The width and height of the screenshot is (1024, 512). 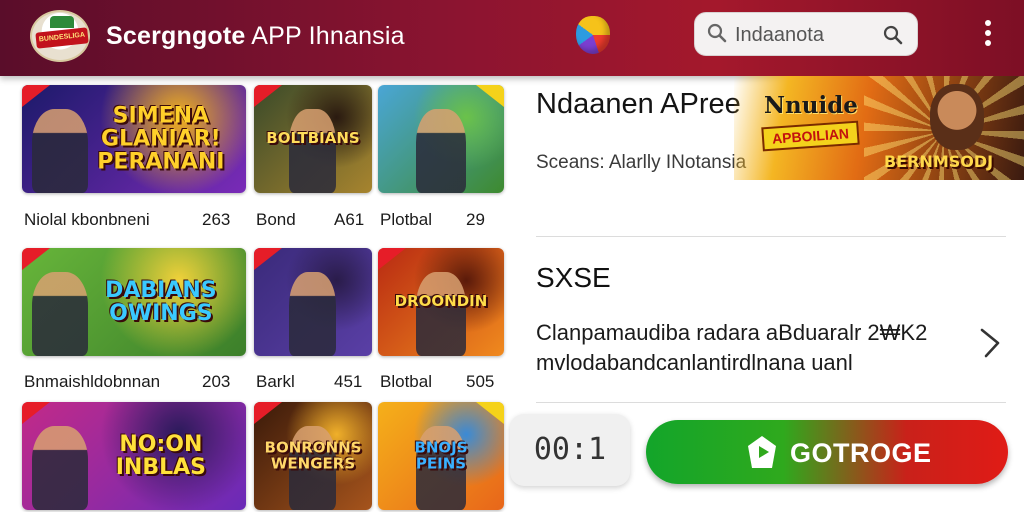 I want to click on colorball-icon, so click(x=593, y=35).